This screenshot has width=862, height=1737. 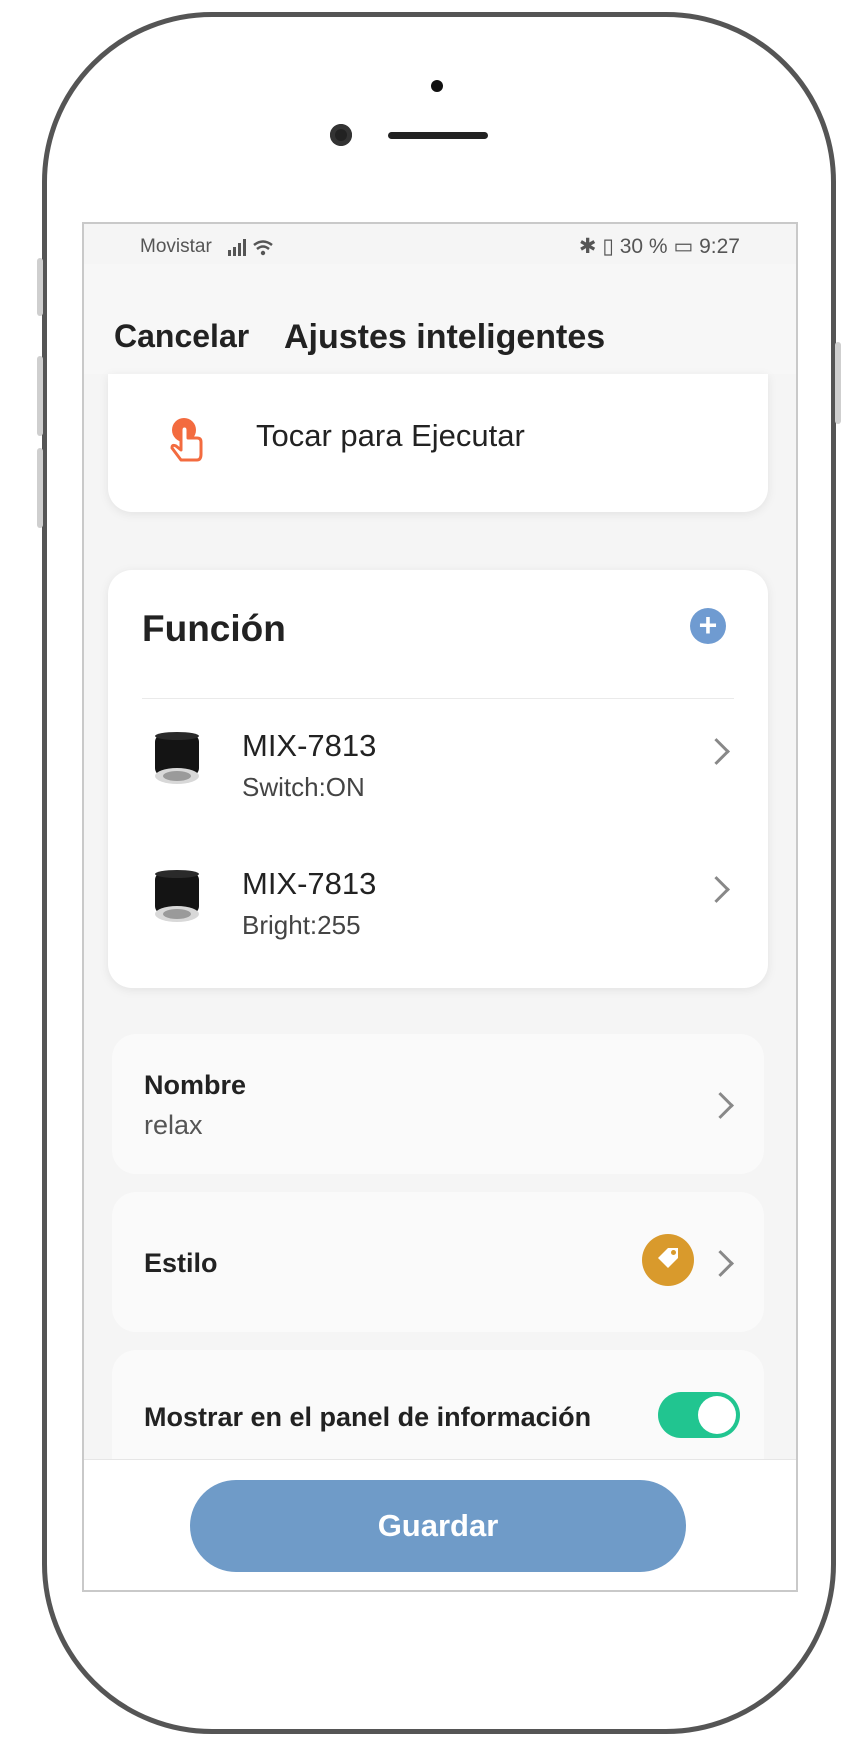 What do you see at coordinates (195, 1085) in the screenshot?
I see `name-label: Nombre` at bounding box center [195, 1085].